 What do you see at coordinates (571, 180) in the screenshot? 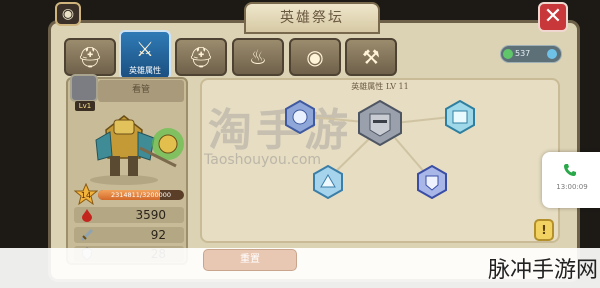
I see `phone-widget` at bounding box center [571, 180].